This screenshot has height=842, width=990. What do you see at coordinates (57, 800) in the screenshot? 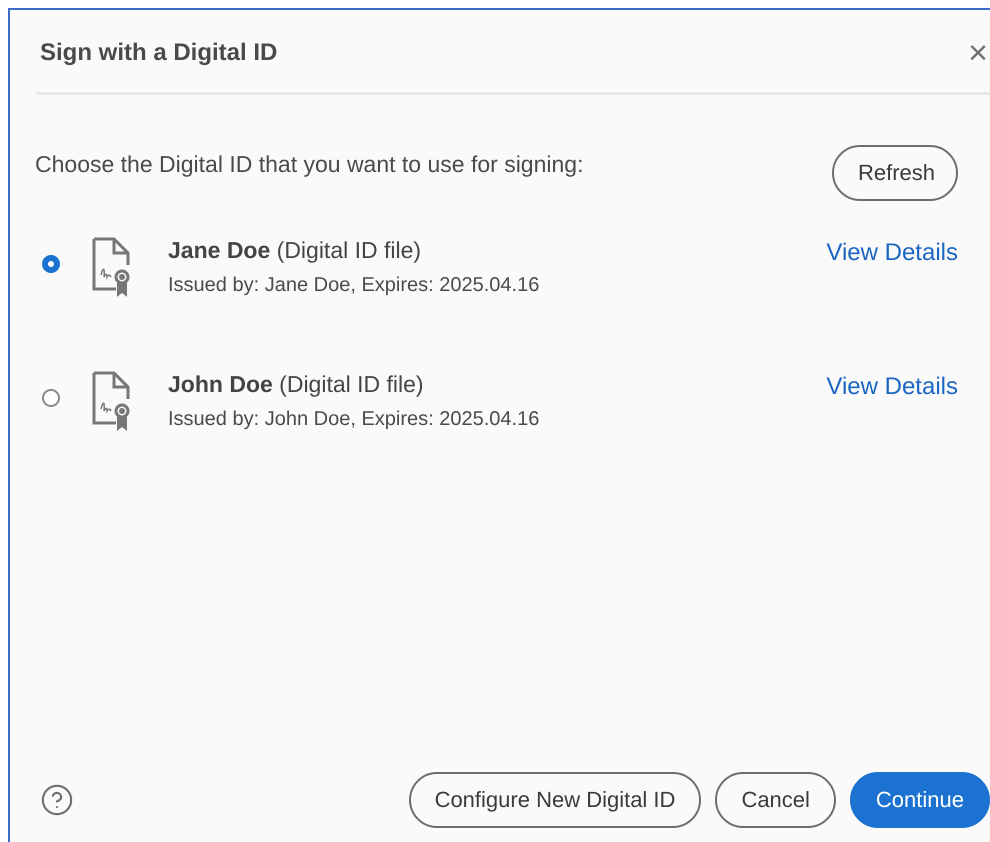
I see `help-icon` at bounding box center [57, 800].